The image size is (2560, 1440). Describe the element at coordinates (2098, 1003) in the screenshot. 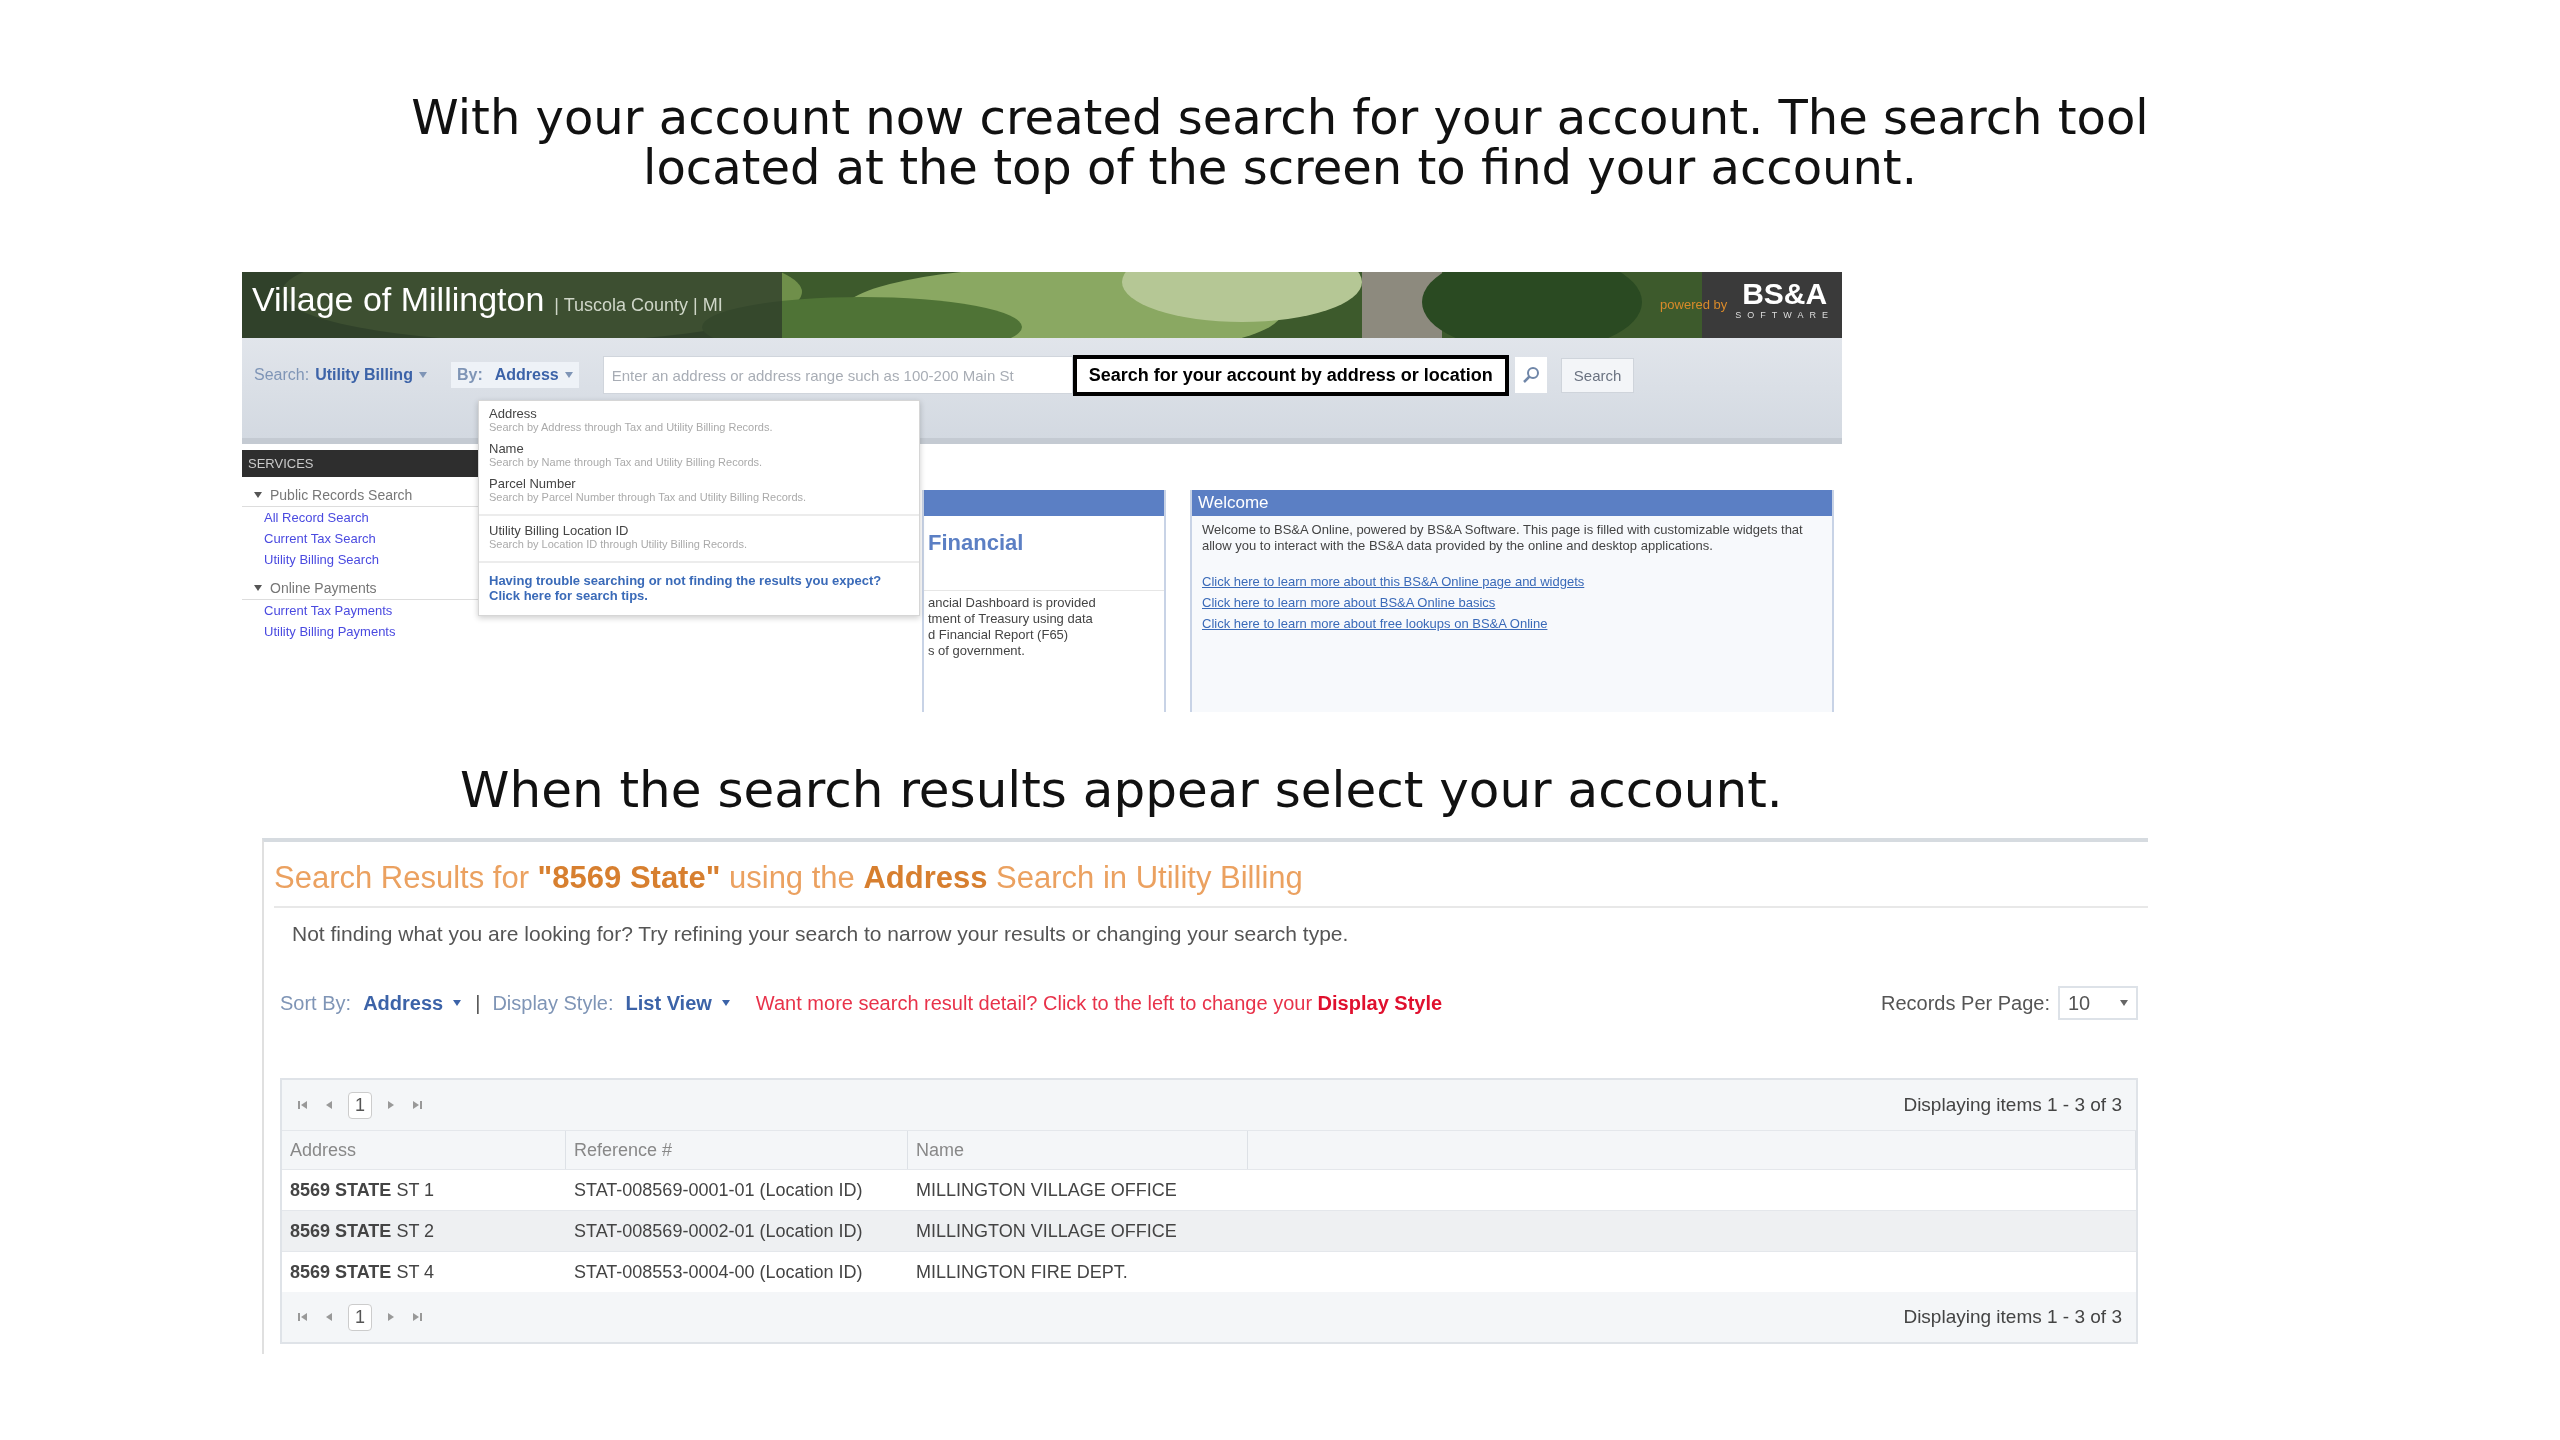

I see `records-per-page-select: 10` at that location.